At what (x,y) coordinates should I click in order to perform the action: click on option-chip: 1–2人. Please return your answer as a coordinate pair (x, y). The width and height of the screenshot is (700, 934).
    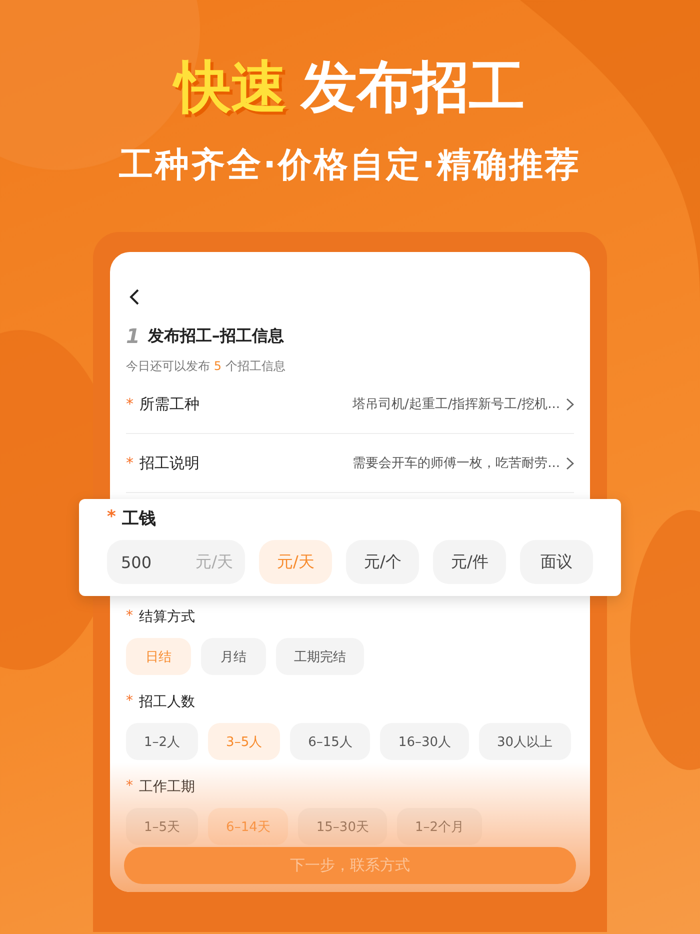
    Looking at the image, I should click on (162, 741).